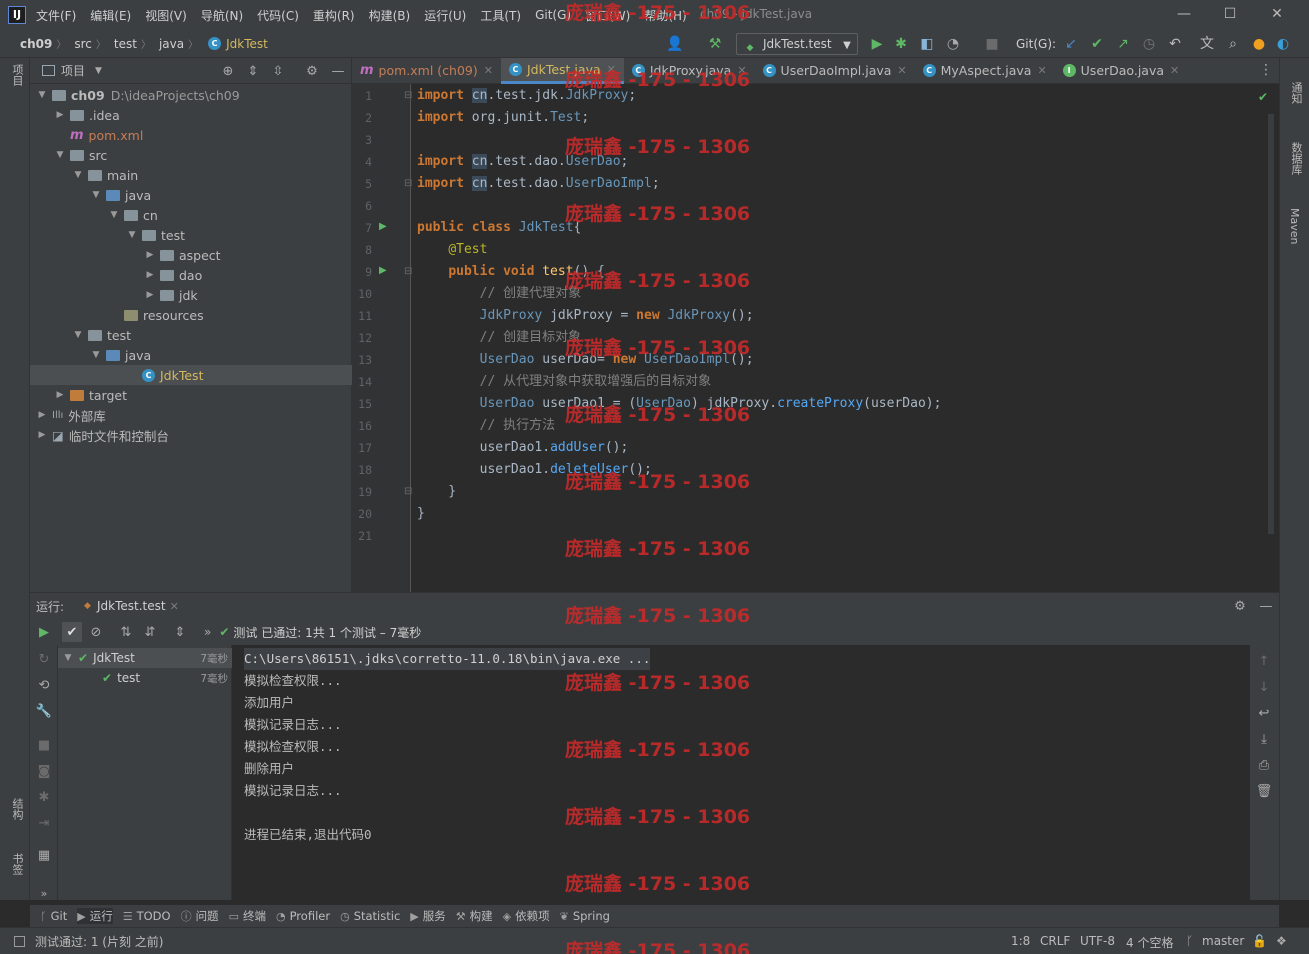  What do you see at coordinates (1271, 324) in the screenshot?
I see `editor-scrollbar` at bounding box center [1271, 324].